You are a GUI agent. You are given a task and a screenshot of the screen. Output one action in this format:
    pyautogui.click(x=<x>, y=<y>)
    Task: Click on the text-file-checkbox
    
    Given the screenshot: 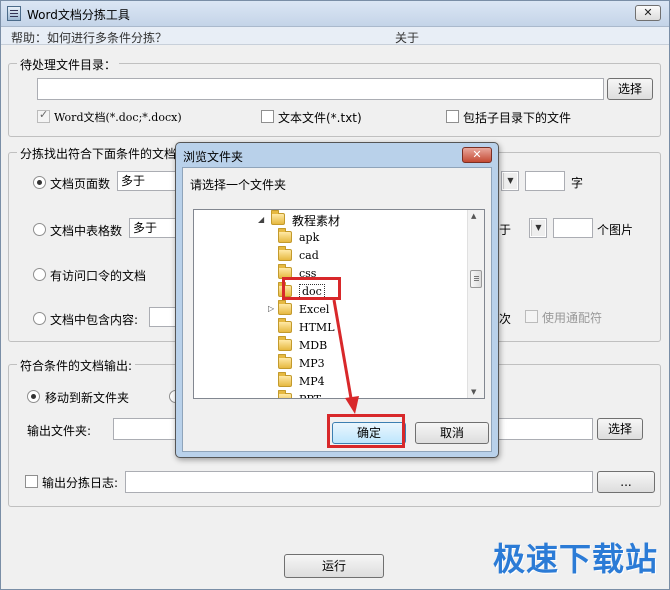 What is the action you would take?
    pyautogui.click(x=267, y=116)
    